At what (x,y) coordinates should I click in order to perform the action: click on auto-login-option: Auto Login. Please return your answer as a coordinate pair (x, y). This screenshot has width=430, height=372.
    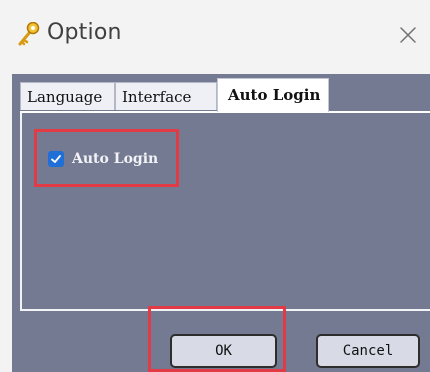
    Looking at the image, I should click on (103, 159).